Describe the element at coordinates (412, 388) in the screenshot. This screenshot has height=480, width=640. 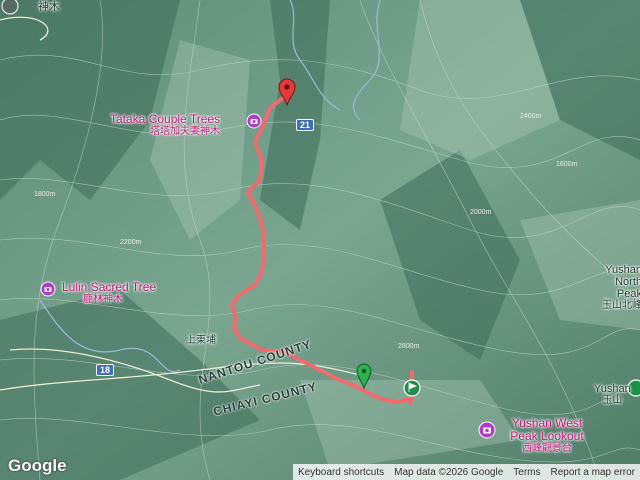
I see `green-flag-icon` at that location.